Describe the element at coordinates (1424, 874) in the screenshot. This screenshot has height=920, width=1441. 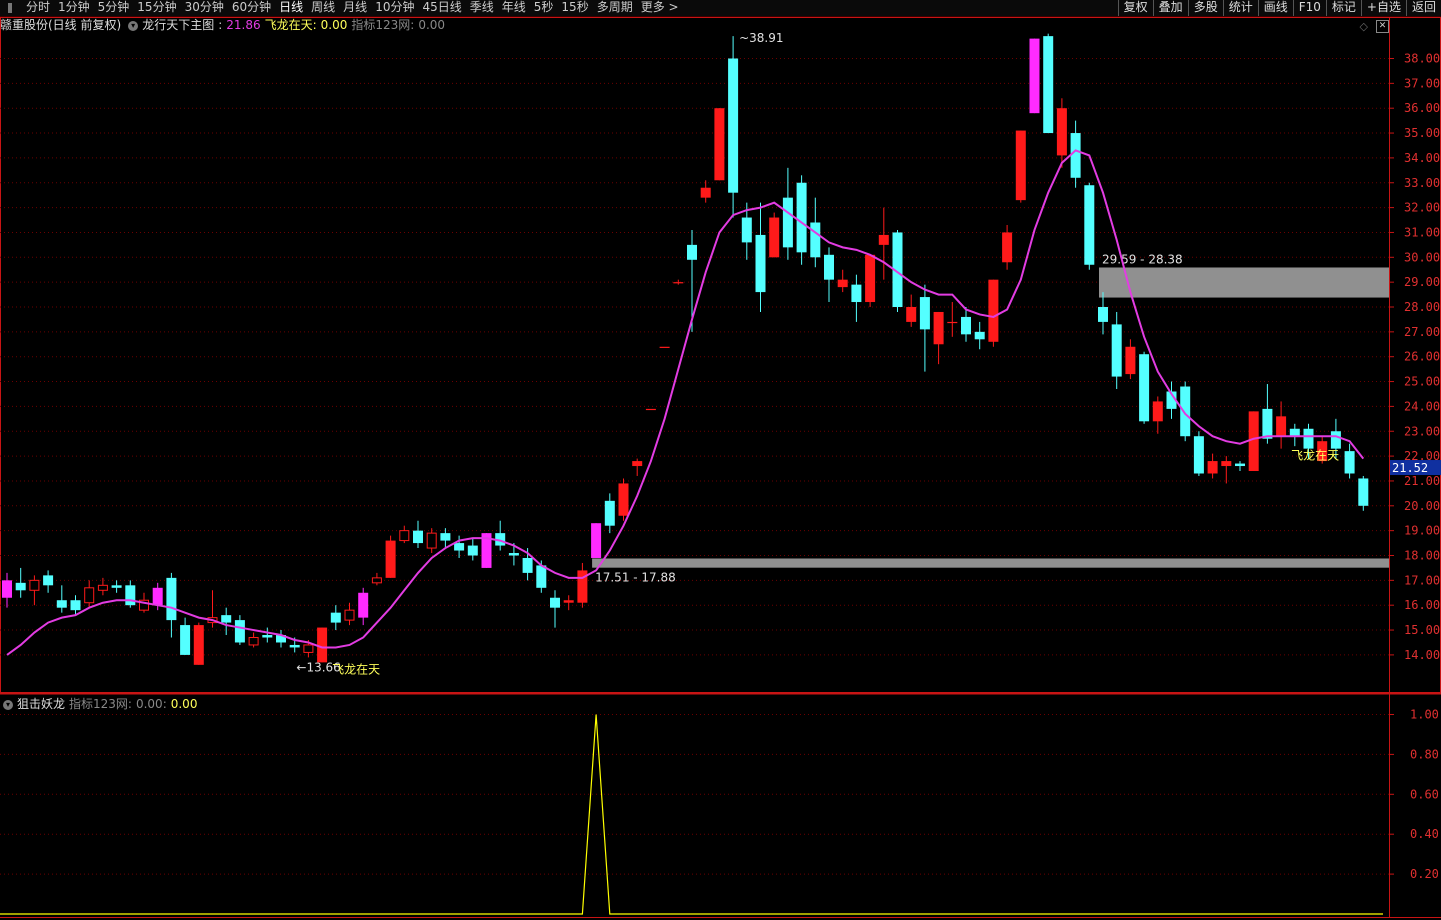
I see `sub-y-tick-label: 0.20` at that location.